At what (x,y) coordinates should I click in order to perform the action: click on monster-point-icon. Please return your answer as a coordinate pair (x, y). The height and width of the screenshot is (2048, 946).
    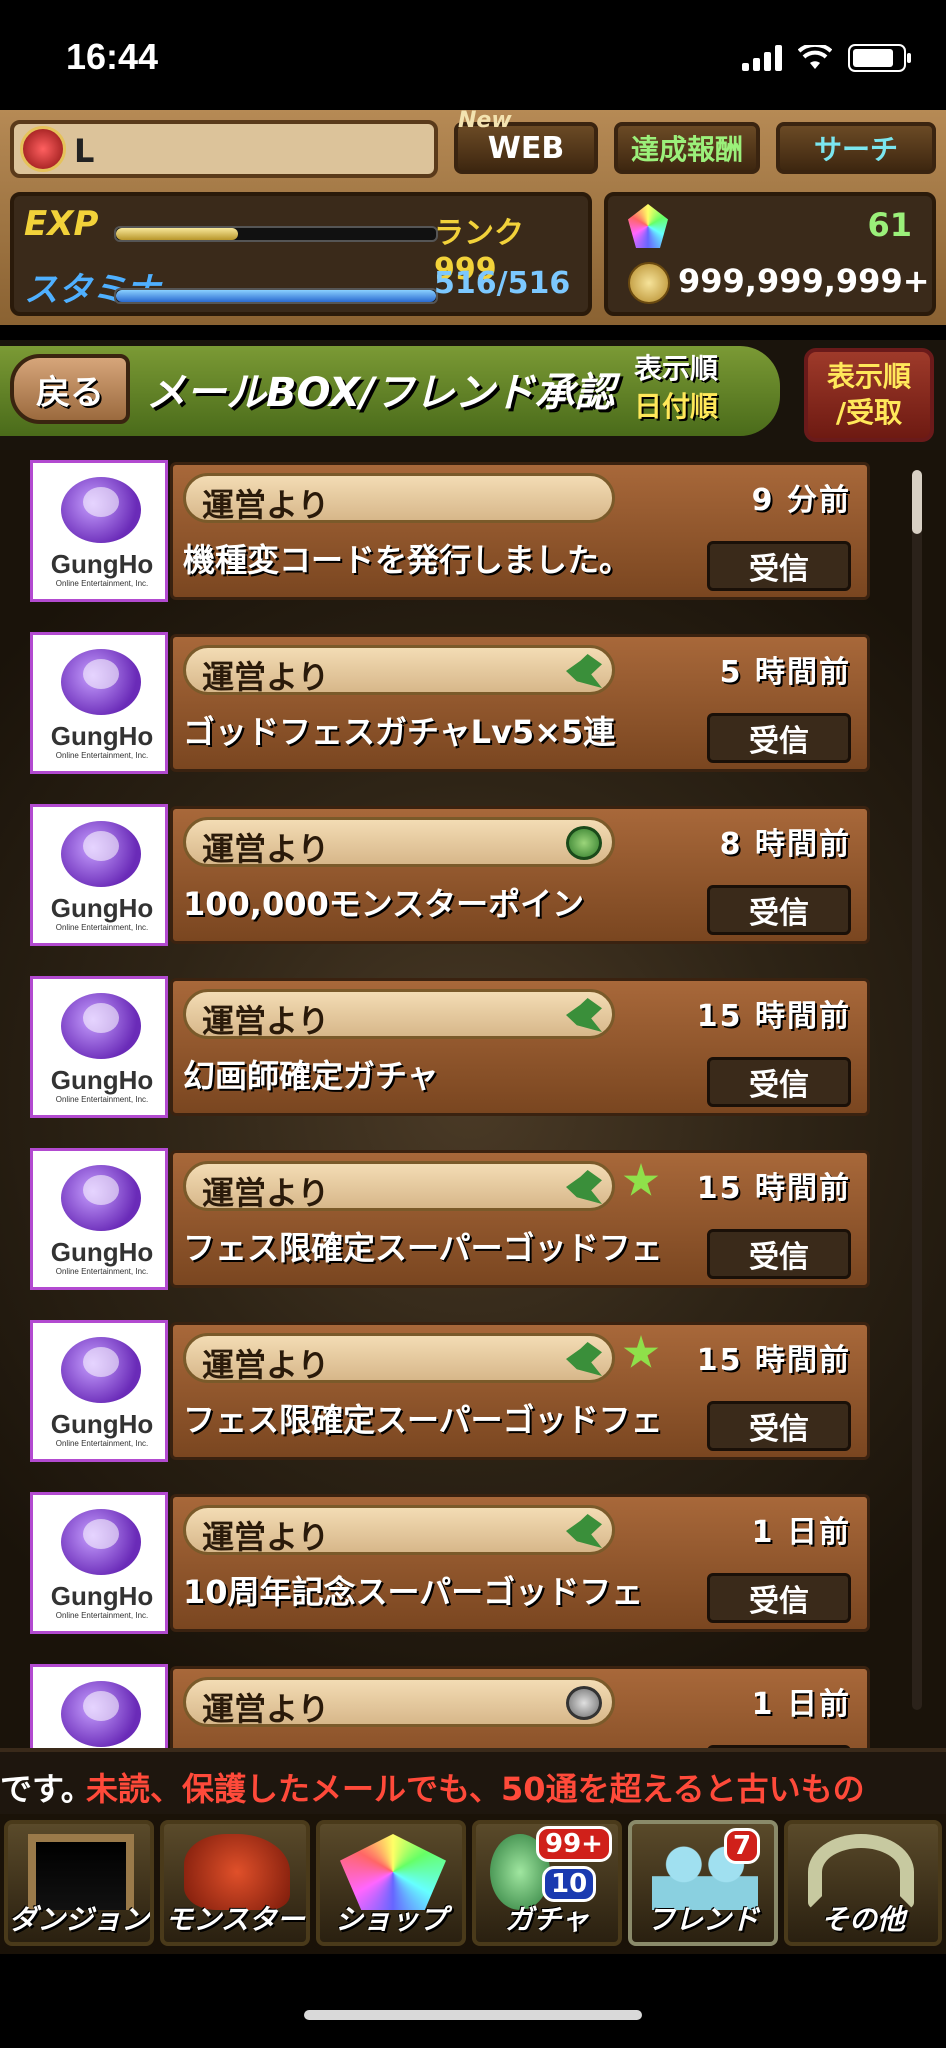
    Looking at the image, I should click on (584, 843).